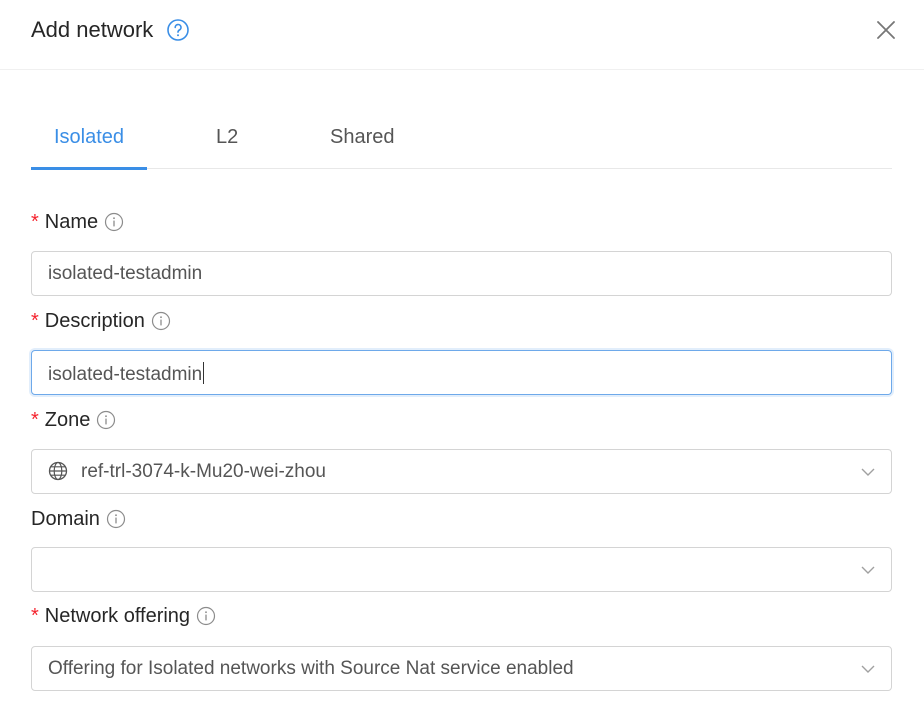 Image resolution: width=924 pixels, height=702 pixels. Describe the element at coordinates (92, 29) in the screenshot. I see `dialog-title: Add network` at that location.